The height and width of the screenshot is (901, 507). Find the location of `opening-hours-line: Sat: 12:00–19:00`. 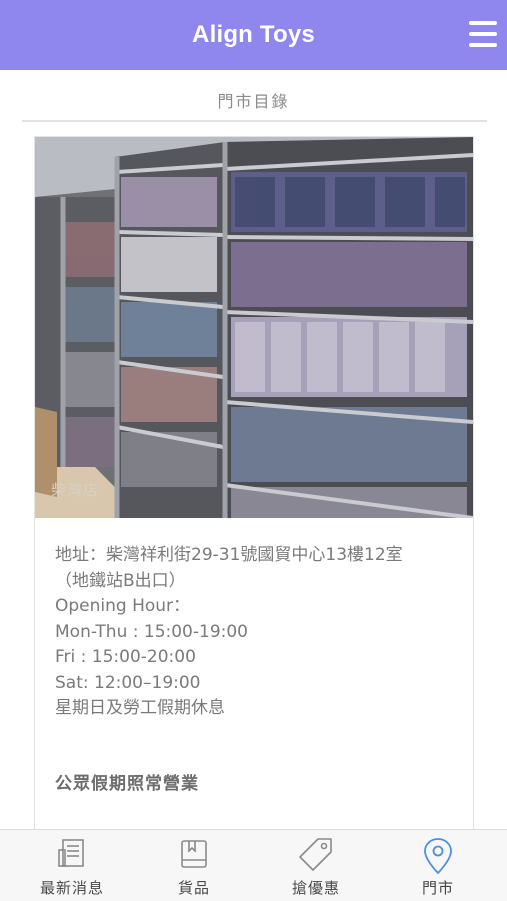

opening-hours-line: Sat: 12:00–19:00 is located at coordinates (128, 682).